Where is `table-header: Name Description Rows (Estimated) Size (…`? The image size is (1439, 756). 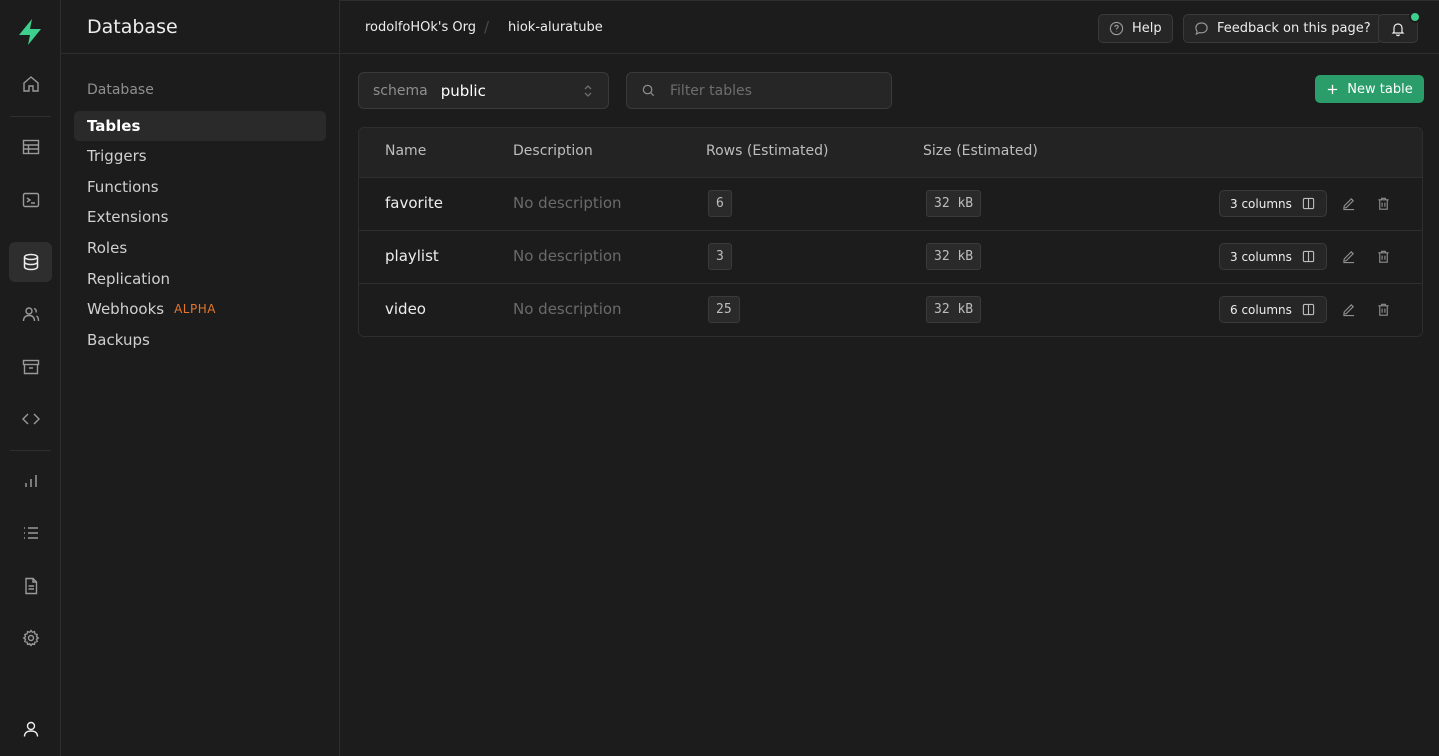 table-header: Name Description Rows (Estimated) Size (… is located at coordinates (890, 153).